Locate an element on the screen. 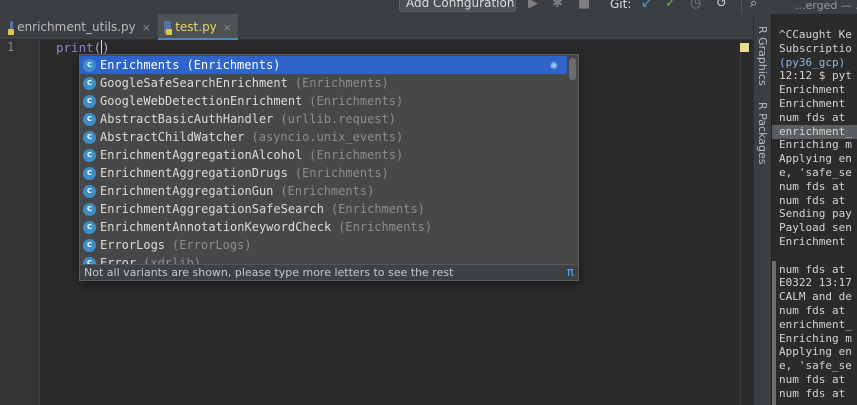 The image size is (857, 405). terminal-scroll-divider is located at coordinates (774, 333).